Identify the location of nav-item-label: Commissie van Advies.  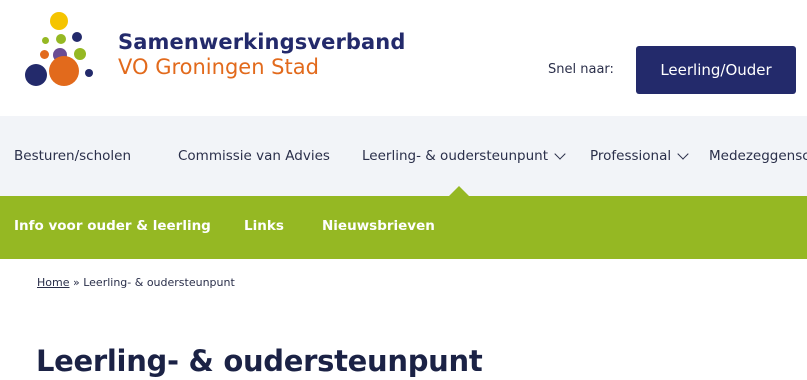
(254, 156).